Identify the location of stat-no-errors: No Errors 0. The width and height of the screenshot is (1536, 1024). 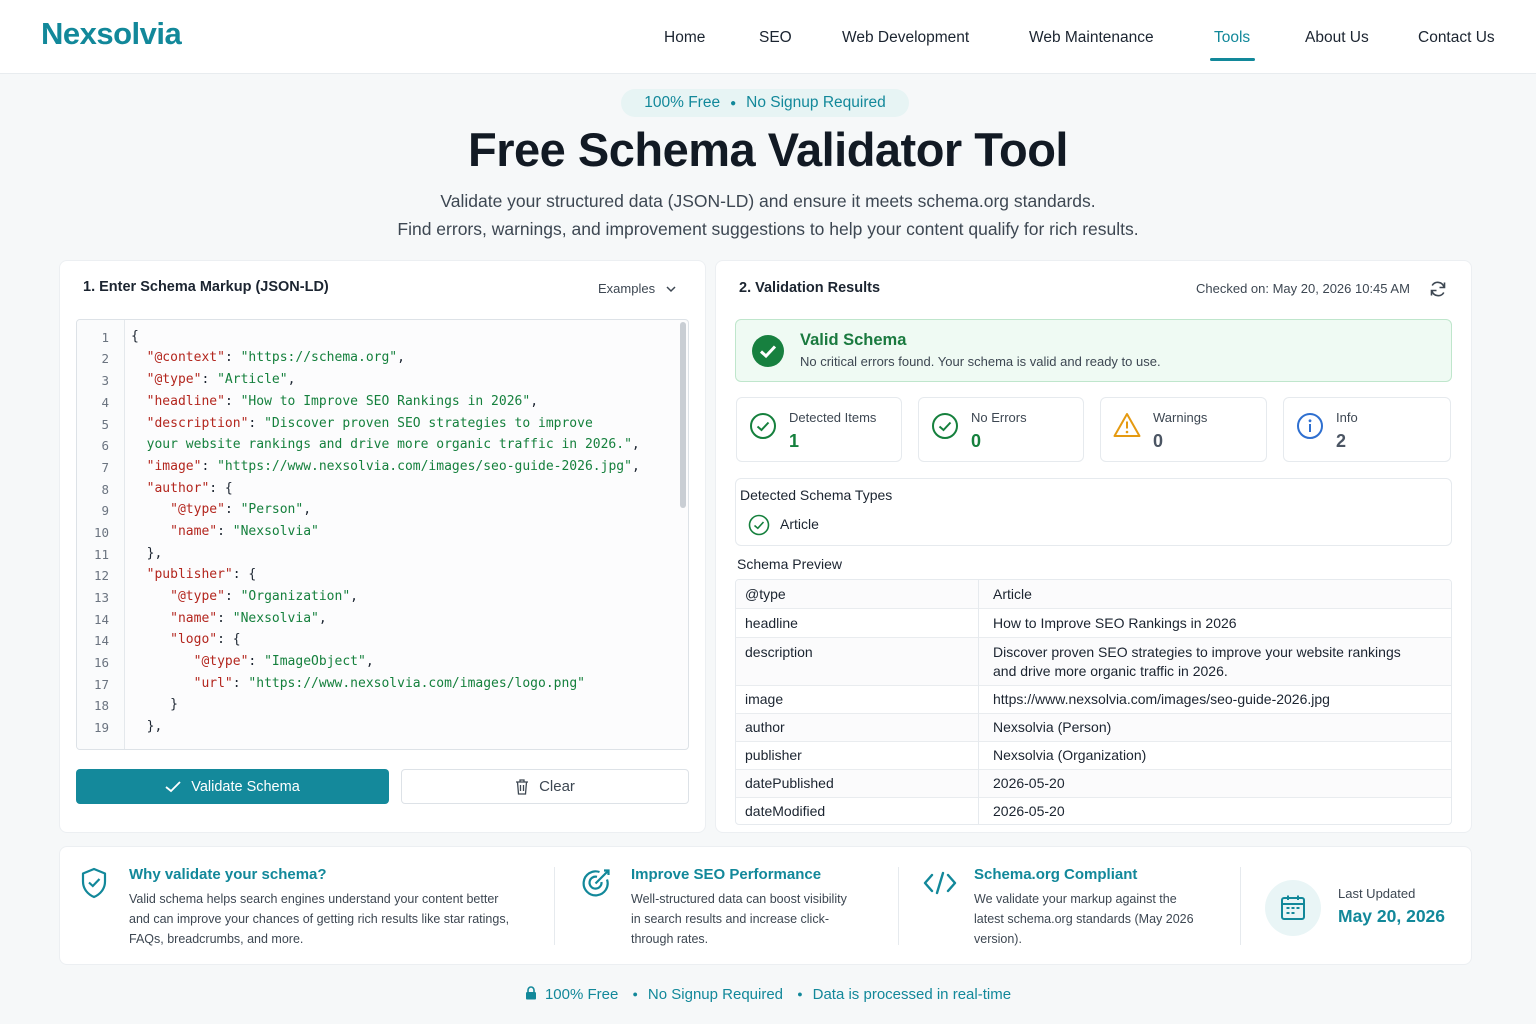
(1001, 429).